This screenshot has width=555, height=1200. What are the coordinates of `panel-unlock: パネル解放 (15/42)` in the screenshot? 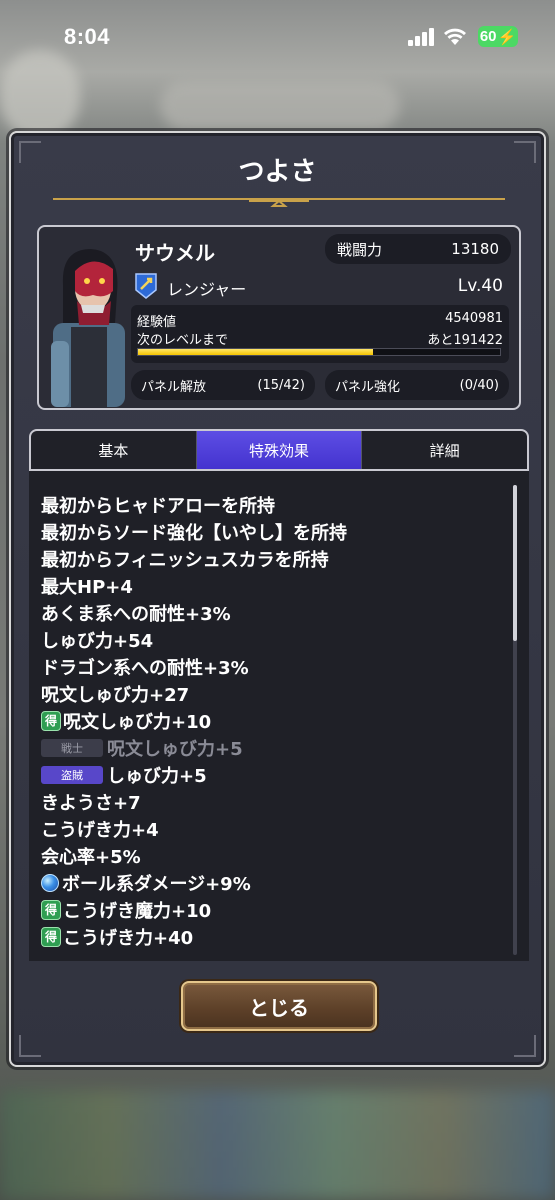 It's located at (223, 385).